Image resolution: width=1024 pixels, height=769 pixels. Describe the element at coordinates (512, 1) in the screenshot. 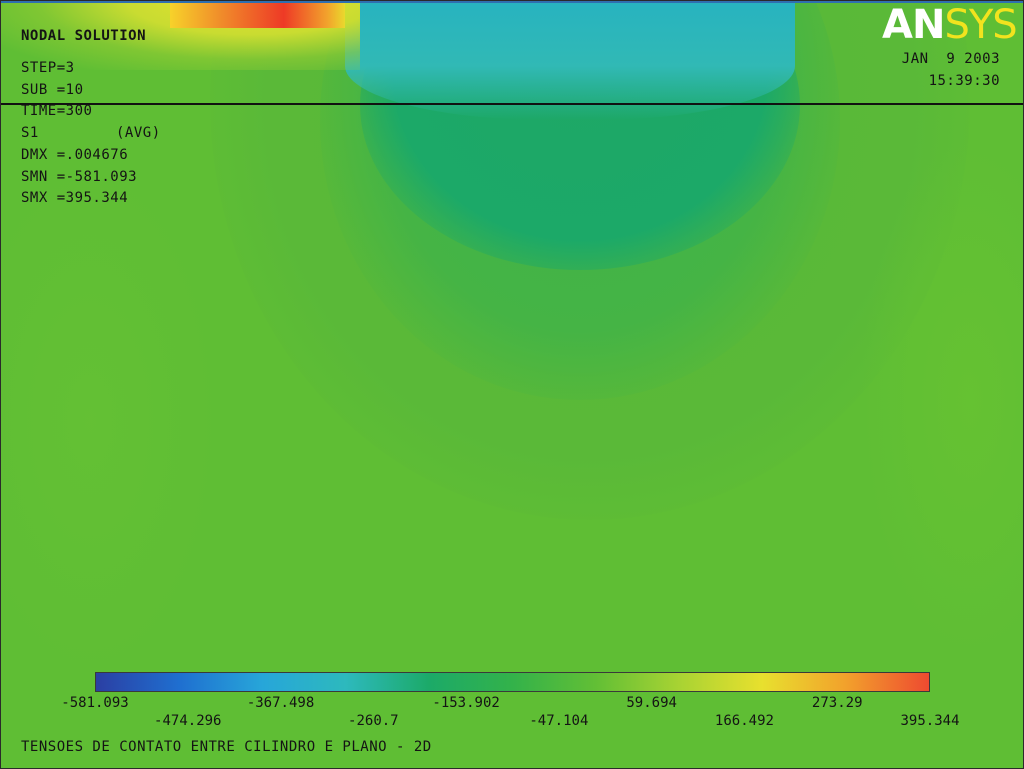

I see `top-edge-strip` at that location.